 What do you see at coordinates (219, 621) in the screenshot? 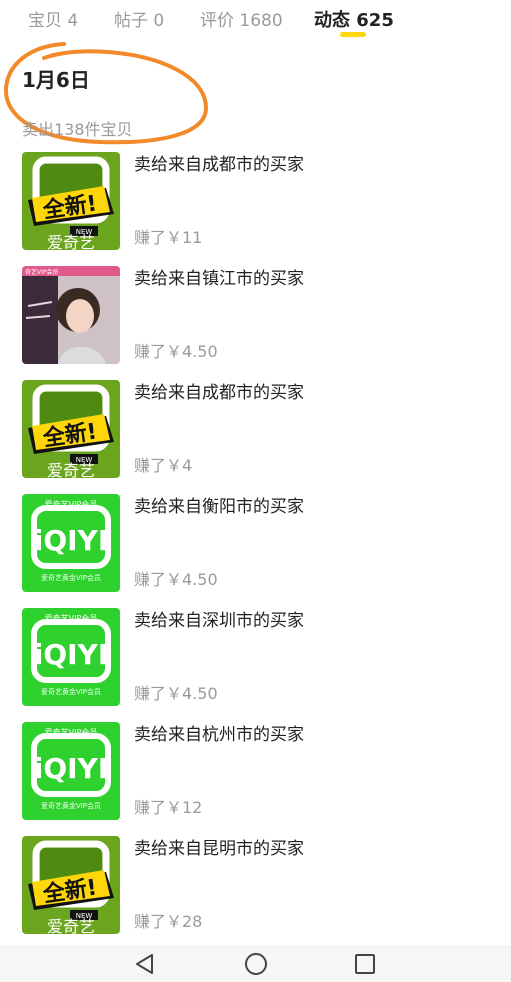
I see `buyer-location-title: 卖给来自深圳市的买家` at bounding box center [219, 621].